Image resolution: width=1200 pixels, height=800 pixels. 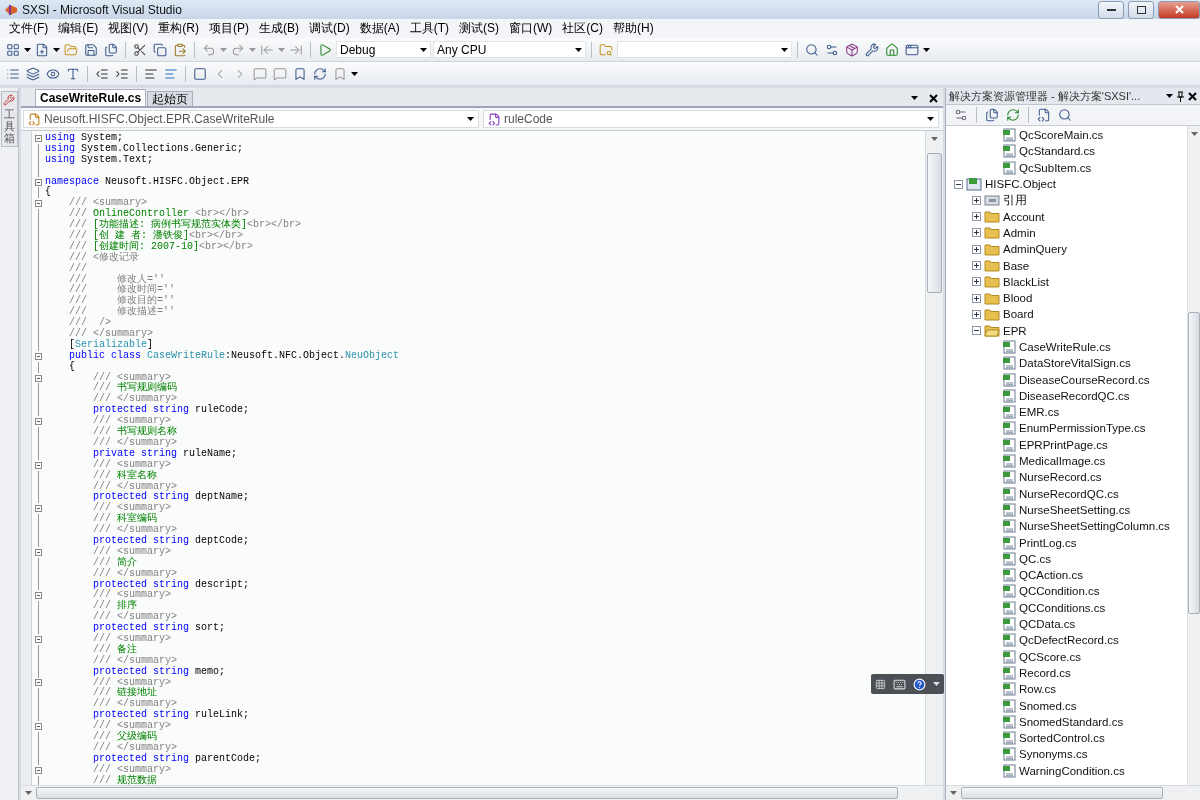 I want to click on tree-item: EnumPermissionType.cs, so click(x=1082, y=428).